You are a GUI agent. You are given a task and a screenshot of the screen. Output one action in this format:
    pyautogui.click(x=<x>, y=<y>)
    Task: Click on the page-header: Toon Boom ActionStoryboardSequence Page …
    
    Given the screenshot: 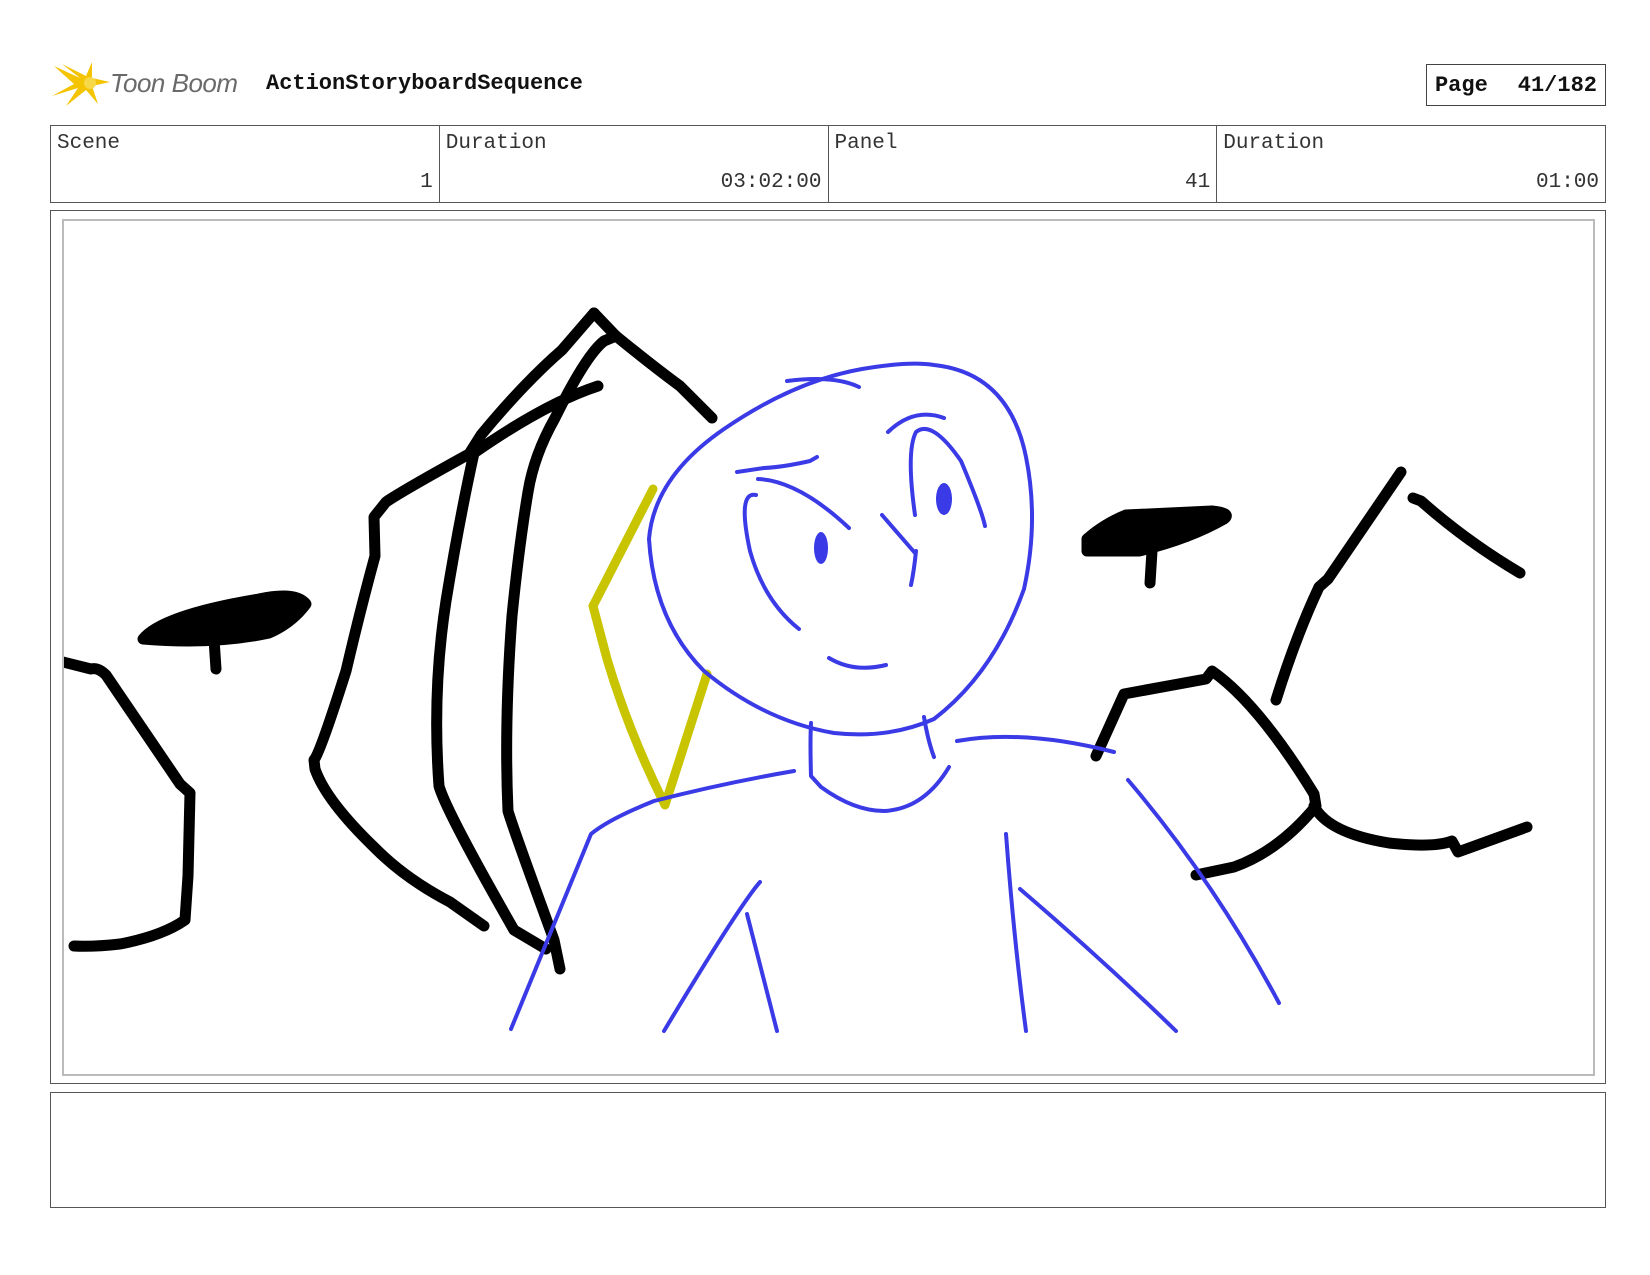 What is the action you would take?
    pyautogui.click(x=828, y=84)
    